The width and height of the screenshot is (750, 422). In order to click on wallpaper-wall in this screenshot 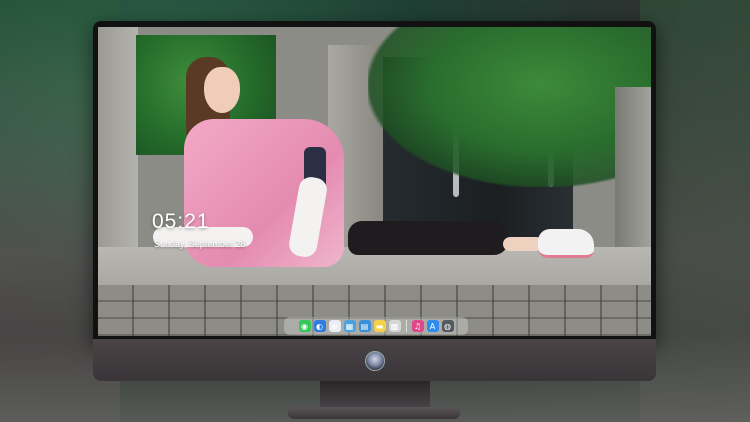, I will do `click(118, 142)`.